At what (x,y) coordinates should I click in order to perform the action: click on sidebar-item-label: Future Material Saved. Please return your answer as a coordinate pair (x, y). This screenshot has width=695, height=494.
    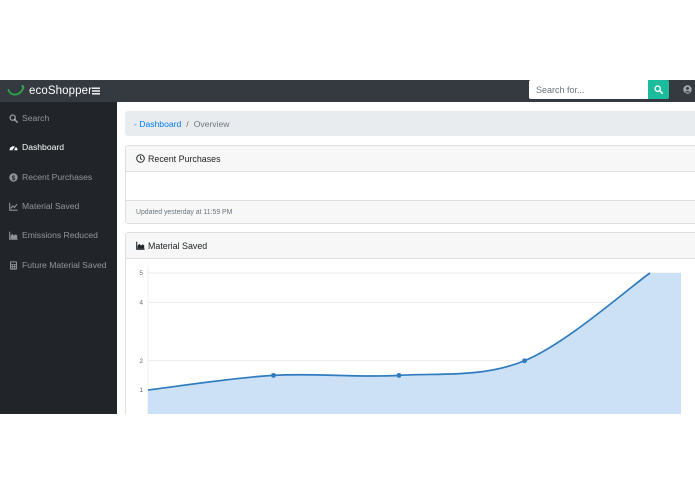
    Looking at the image, I should click on (64, 265).